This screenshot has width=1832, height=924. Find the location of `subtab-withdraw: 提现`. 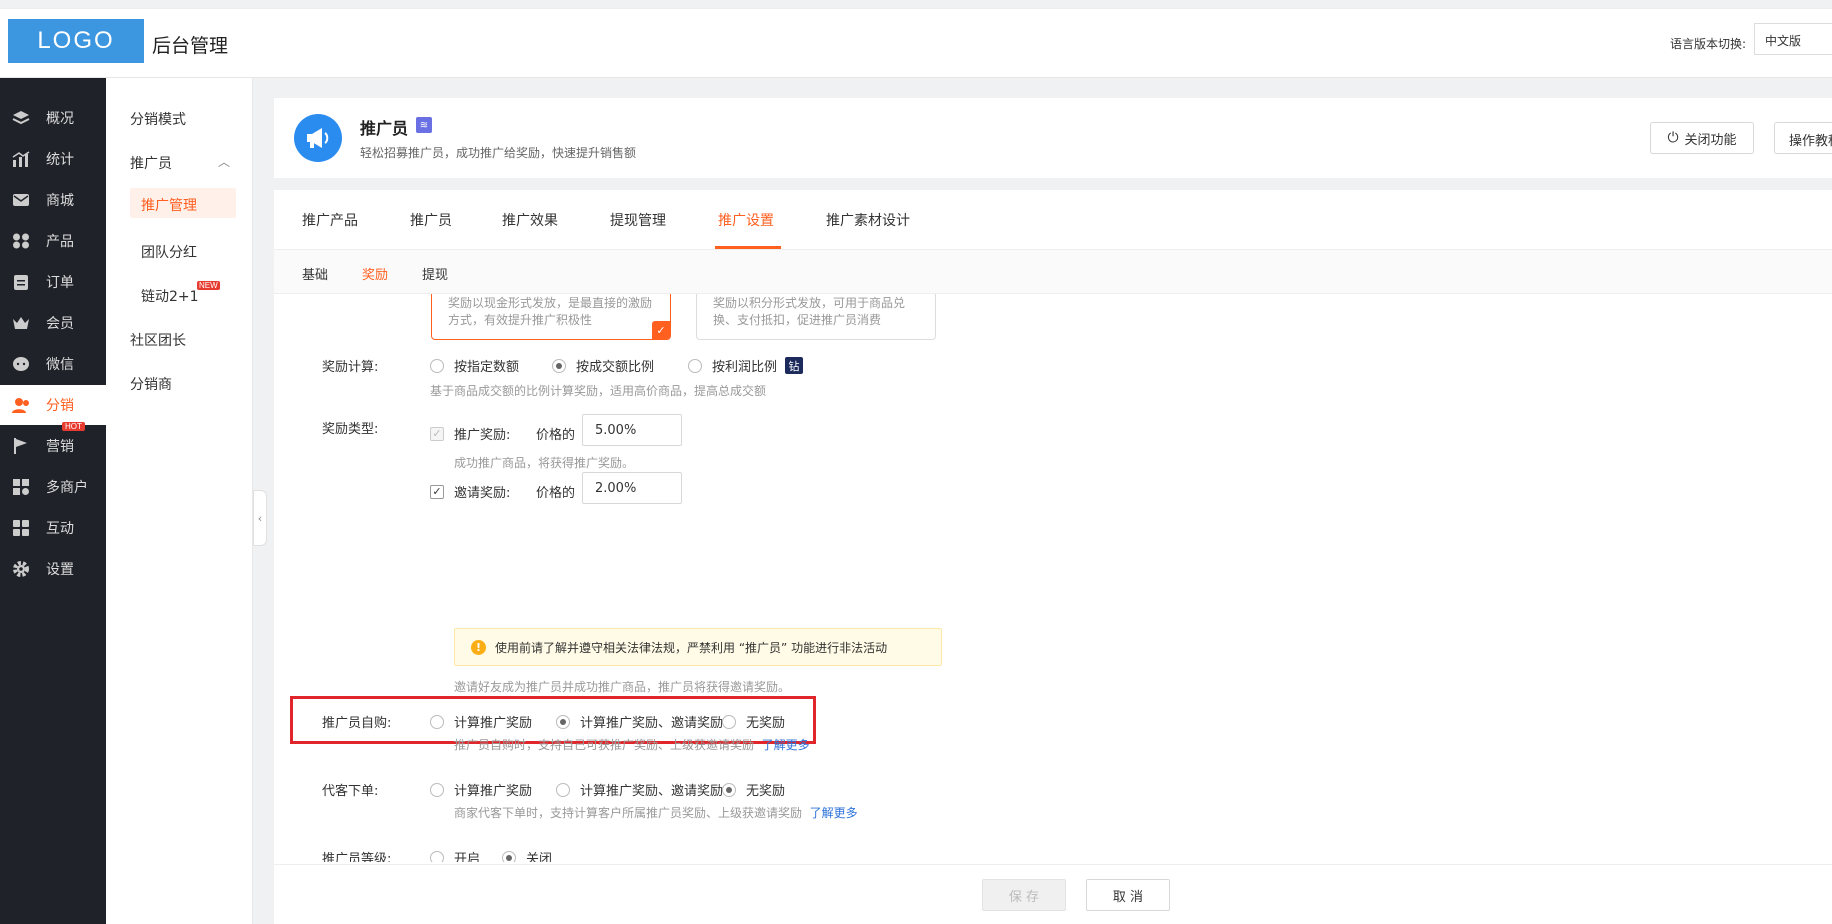

subtab-withdraw: 提现 is located at coordinates (435, 273).